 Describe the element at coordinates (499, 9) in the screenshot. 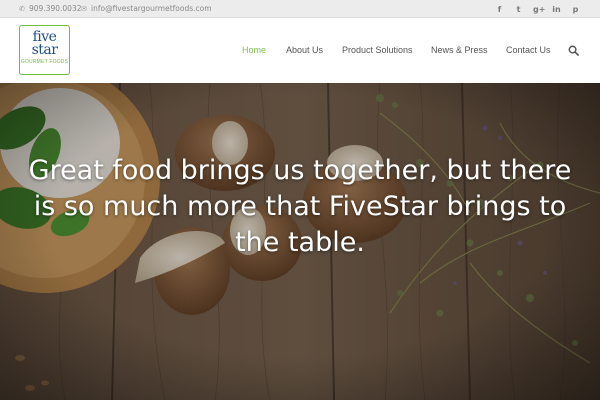

I see `facebook-icon: f` at that location.